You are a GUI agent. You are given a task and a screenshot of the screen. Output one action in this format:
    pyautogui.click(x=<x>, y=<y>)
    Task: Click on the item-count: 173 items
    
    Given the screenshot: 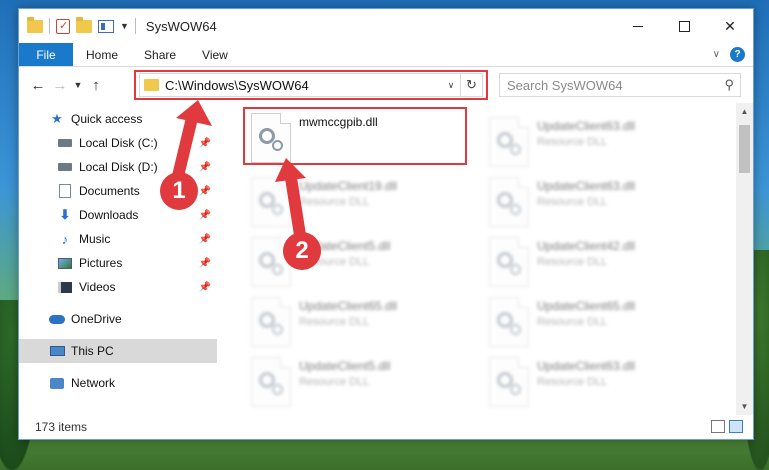 What is the action you would take?
    pyautogui.click(x=61, y=427)
    